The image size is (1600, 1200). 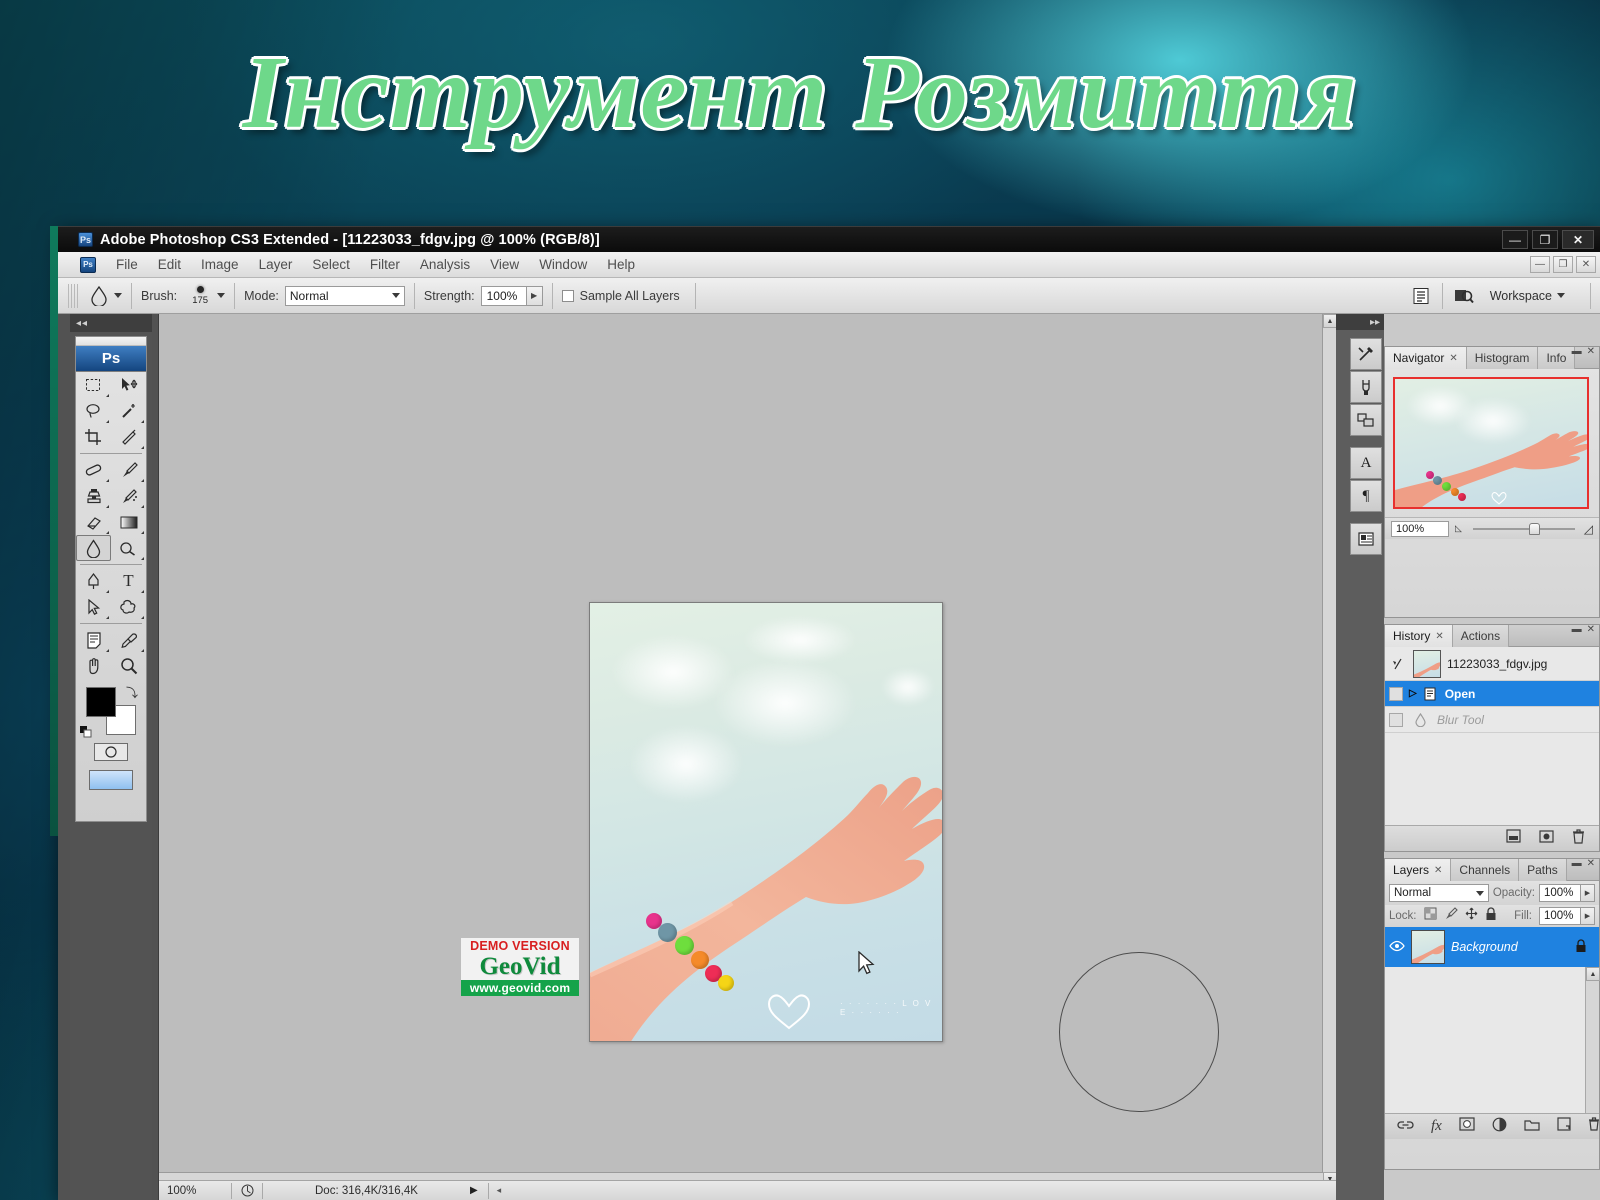 What do you see at coordinates (93, 607) in the screenshot?
I see `path-selection-tool` at bounding box center [93, 607].